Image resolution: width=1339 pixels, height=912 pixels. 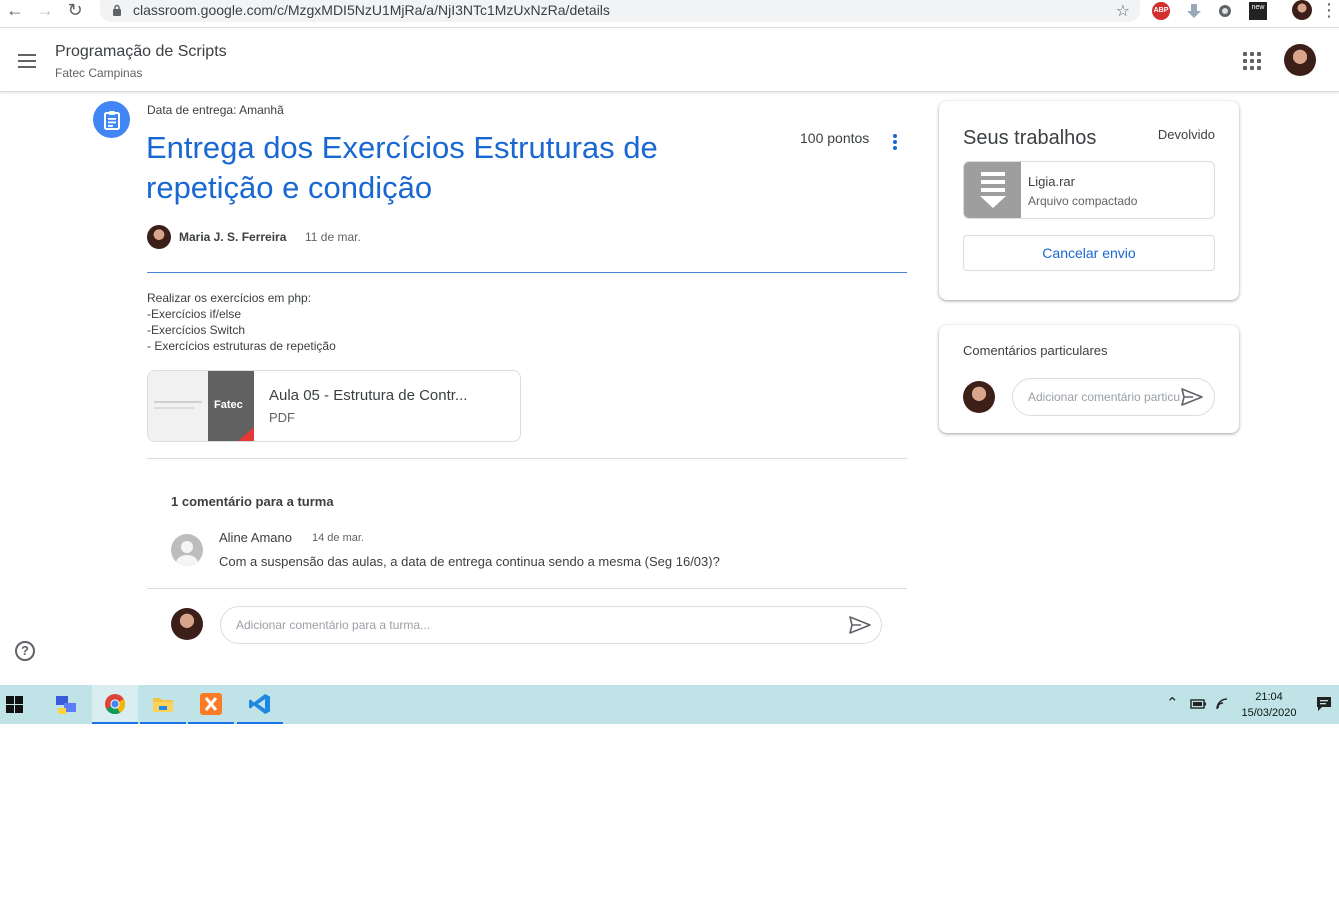 What do you see at coordinates (45, 10) in the screenshot?
I see `forward-icon: →` at bounding box center [45, 10].